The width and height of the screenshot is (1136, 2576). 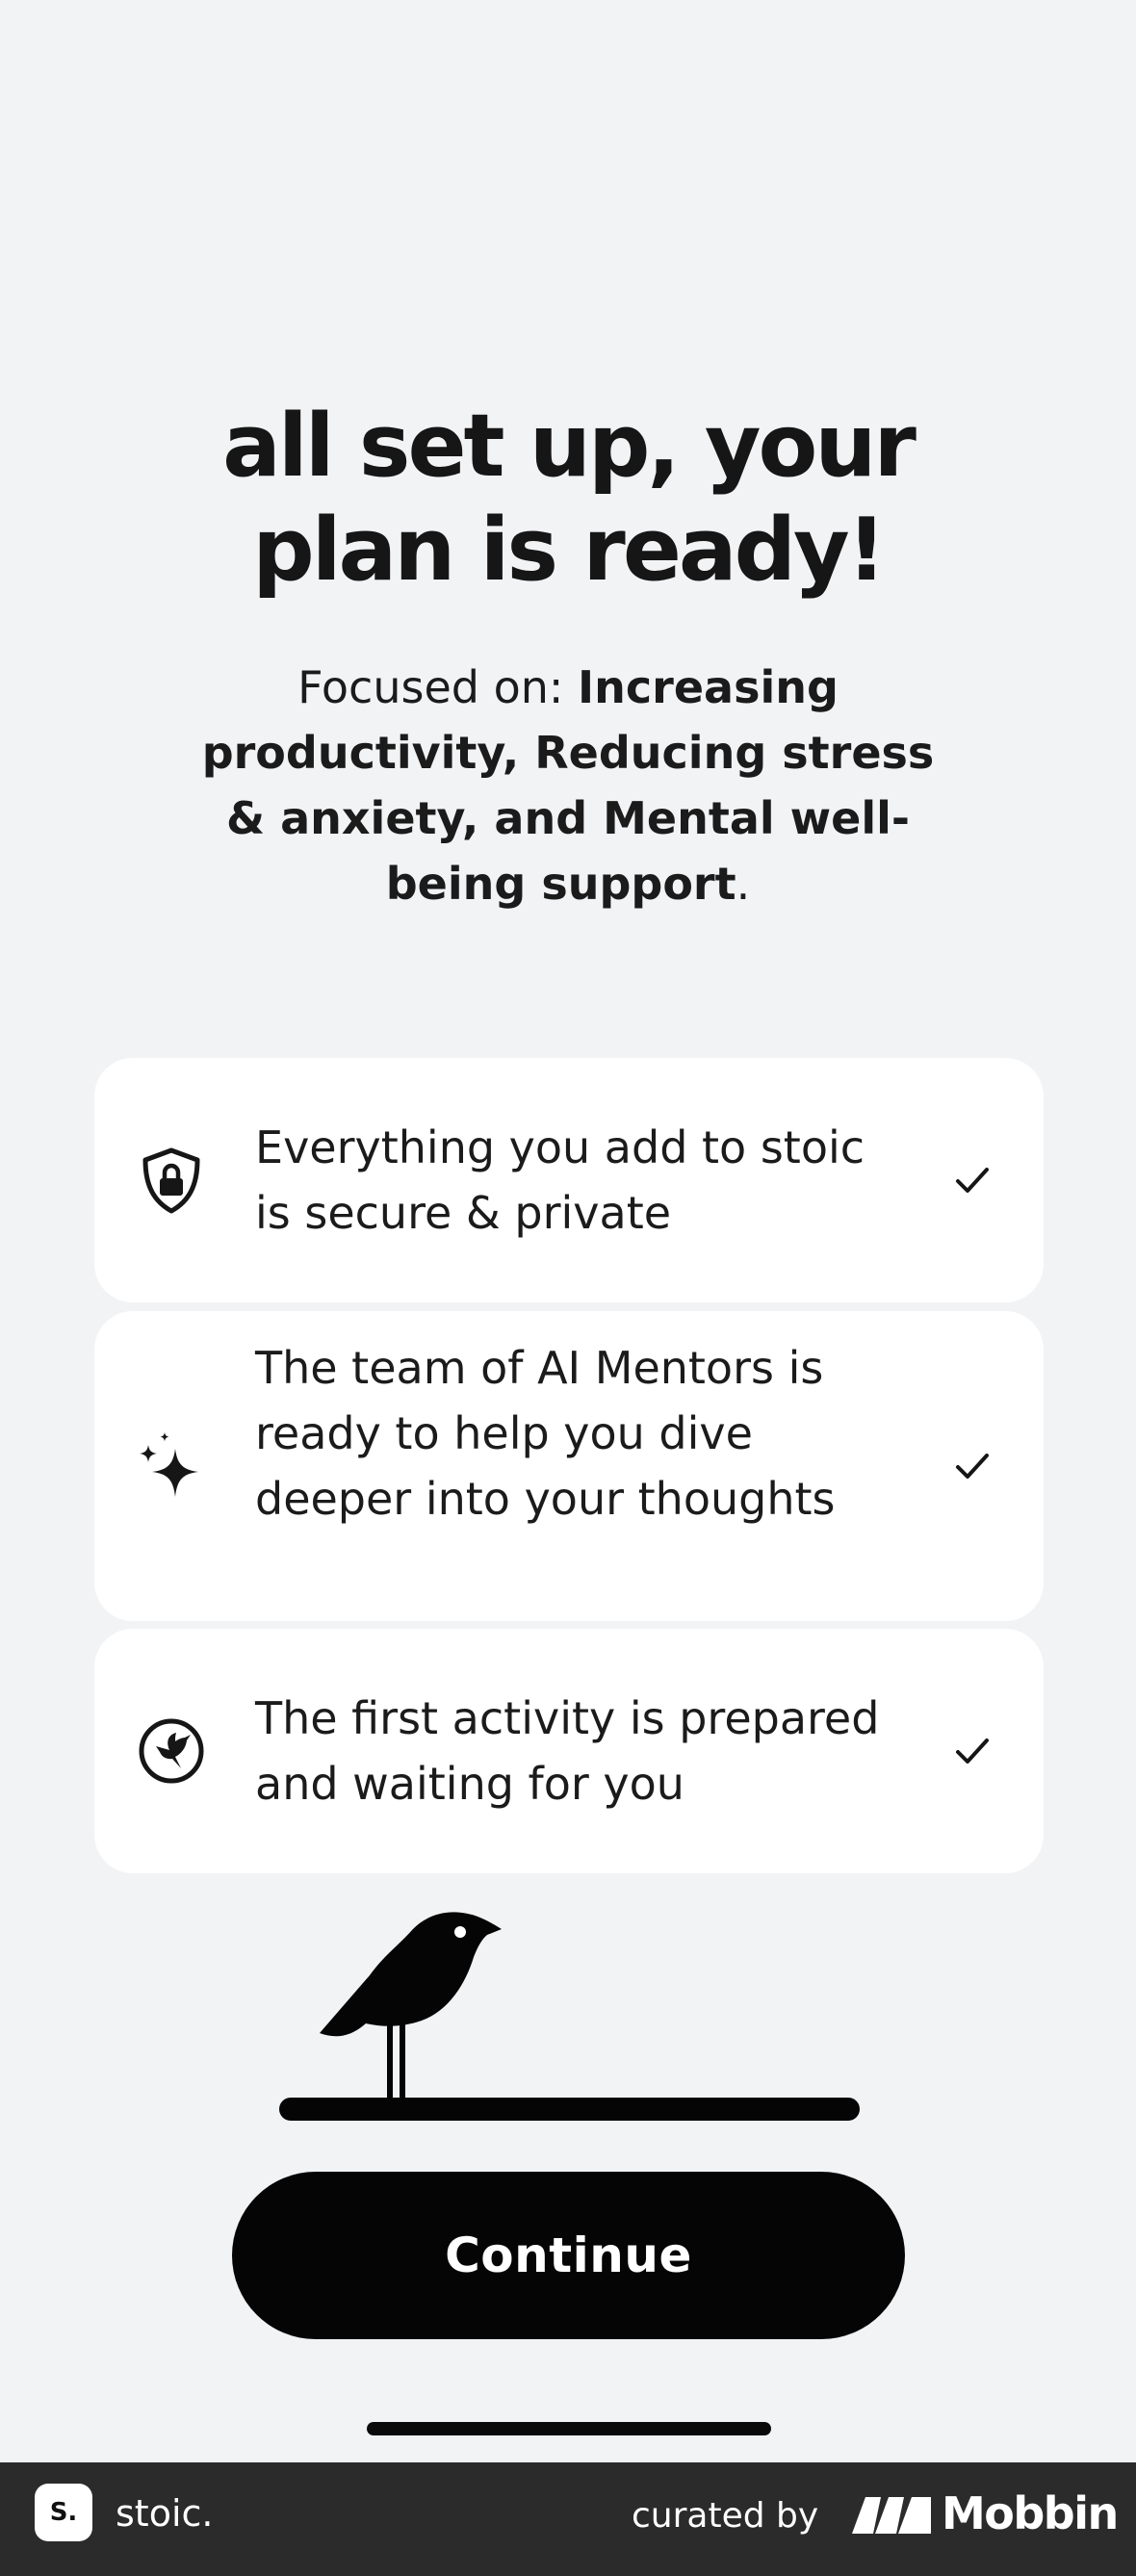 I want to click on hummingbird-icon, so click(x=171, y=1751).